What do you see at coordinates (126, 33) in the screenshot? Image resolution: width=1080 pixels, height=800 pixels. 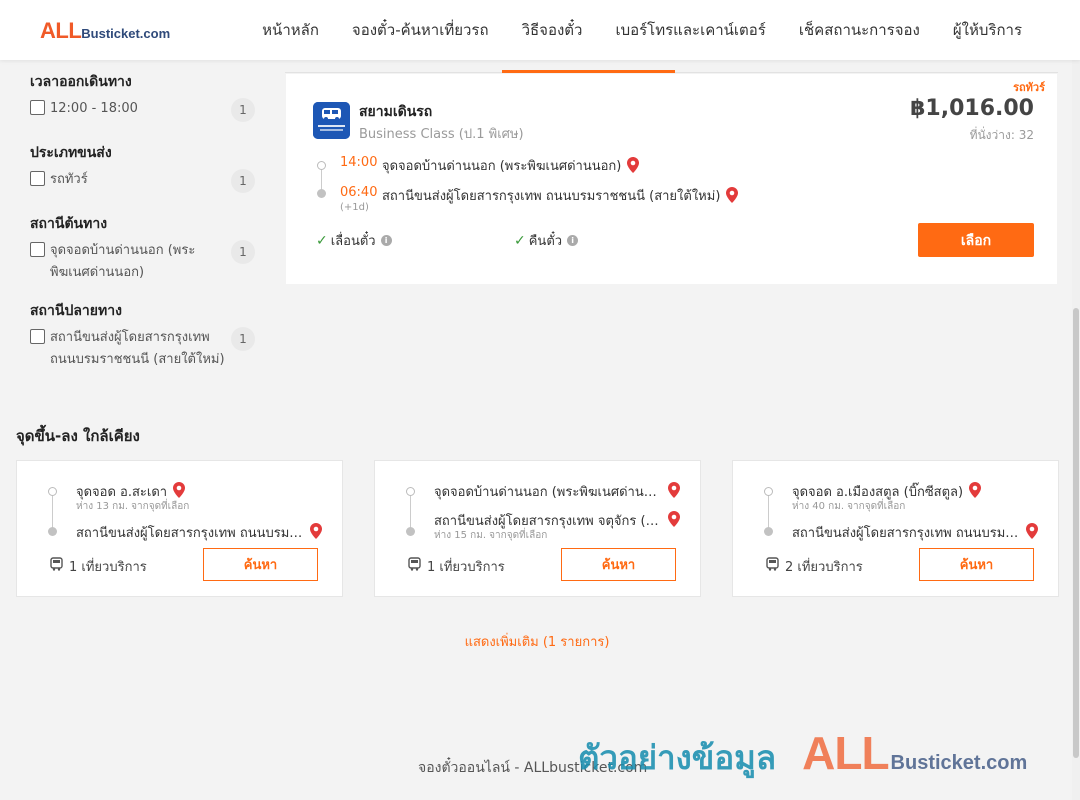 I see `logo-sub-text: Busticket.com` at bounding box center [126, 33].